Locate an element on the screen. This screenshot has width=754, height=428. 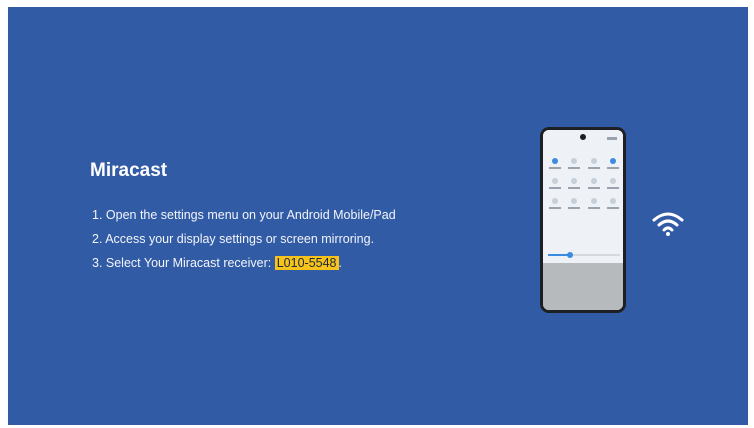
brightness-slider is located at coordinates (584, 255).